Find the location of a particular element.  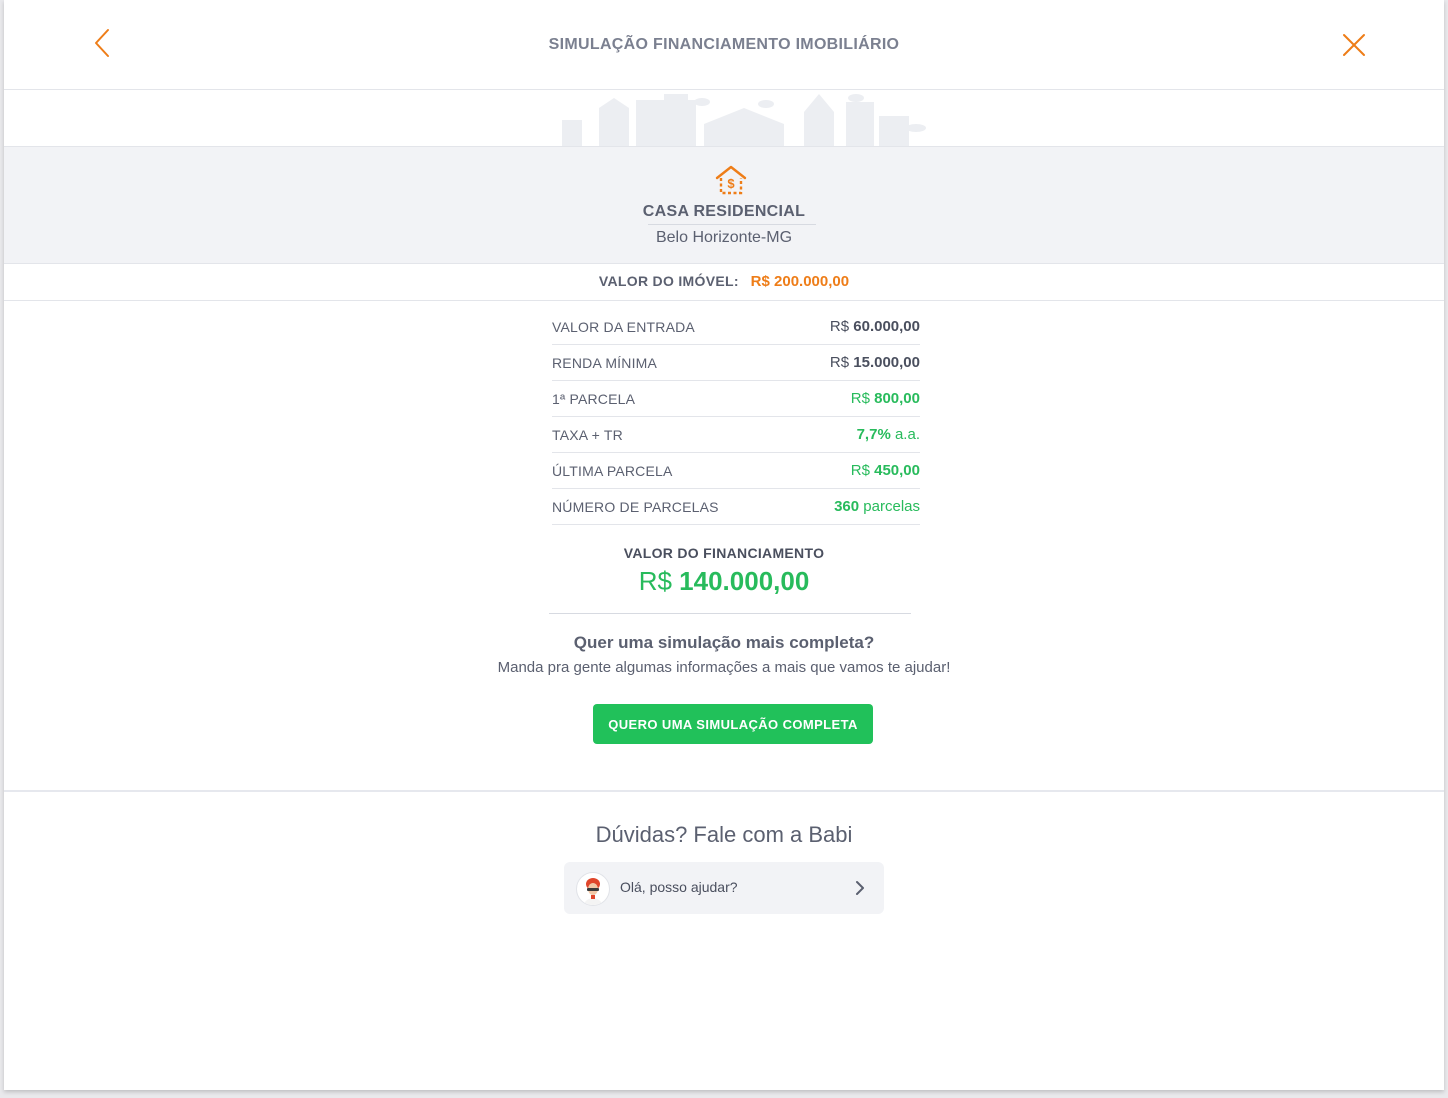

detail-label: VALOR DA ENTRADA is located at coordinates (623, 326).